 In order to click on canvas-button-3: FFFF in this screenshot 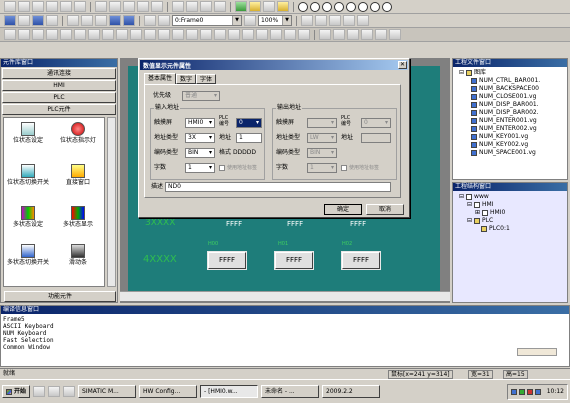, I will do `click(361, 260)`.